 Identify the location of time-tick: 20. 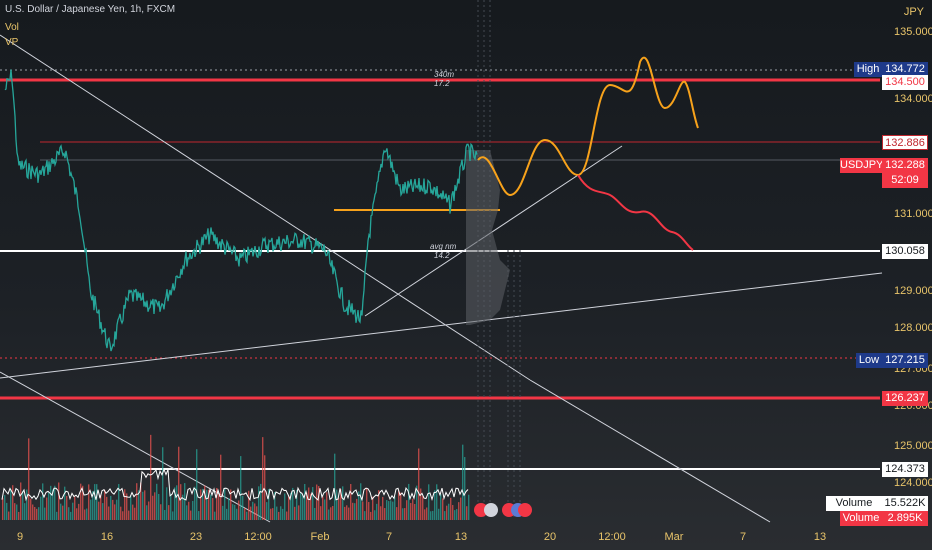
(550, 537).